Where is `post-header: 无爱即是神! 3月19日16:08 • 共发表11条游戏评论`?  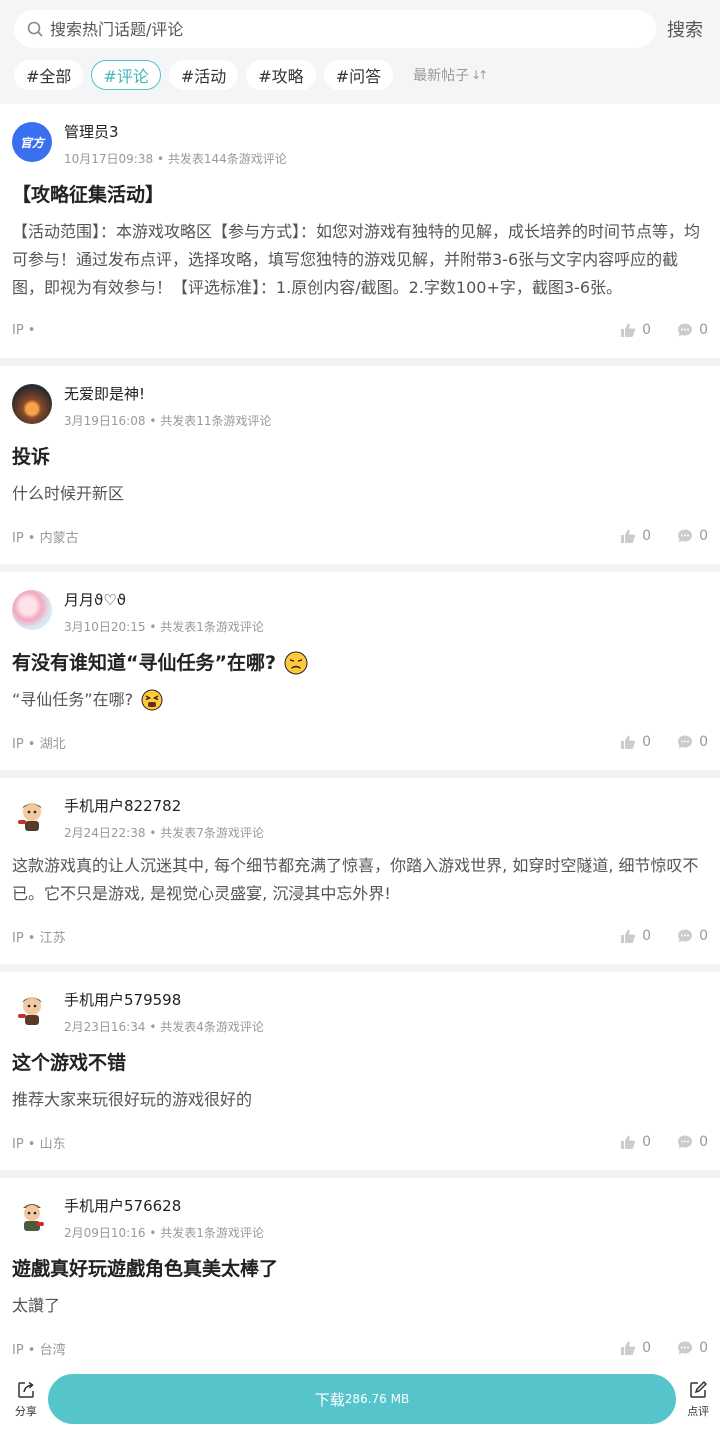
post-header: 无爱即是神! 3月19日16:08 • 共发表11条游戏评论 is located at coordinates (360, 406).